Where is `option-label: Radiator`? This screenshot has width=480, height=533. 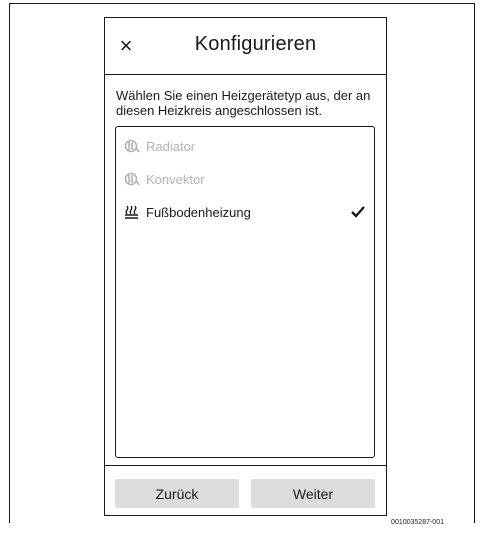
option-label: Radiator is located at coordinates (171, 146).